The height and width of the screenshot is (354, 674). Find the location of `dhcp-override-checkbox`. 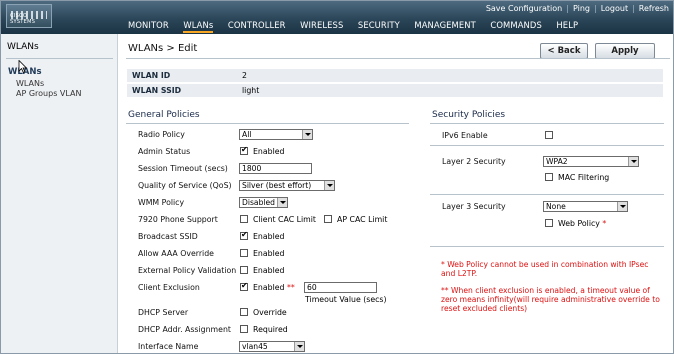

dhcp-override-checkbox is located at coordinates (244, 312).